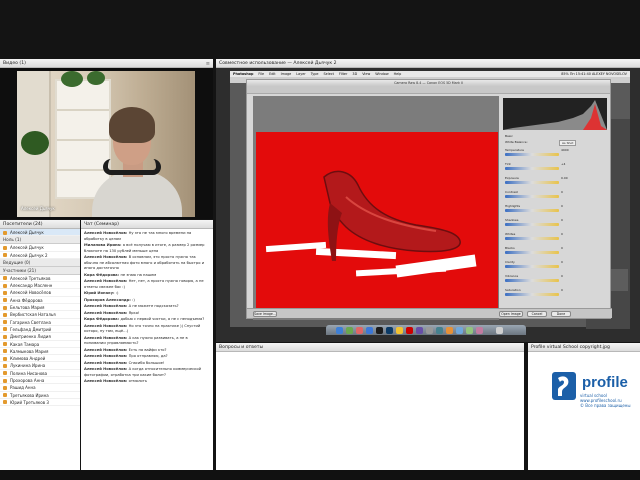 The image size is (640, 480). Describe the element at coordinates (40, 366) in the screenshot. I see `participant-row: Лукинина Ирина` at that location.